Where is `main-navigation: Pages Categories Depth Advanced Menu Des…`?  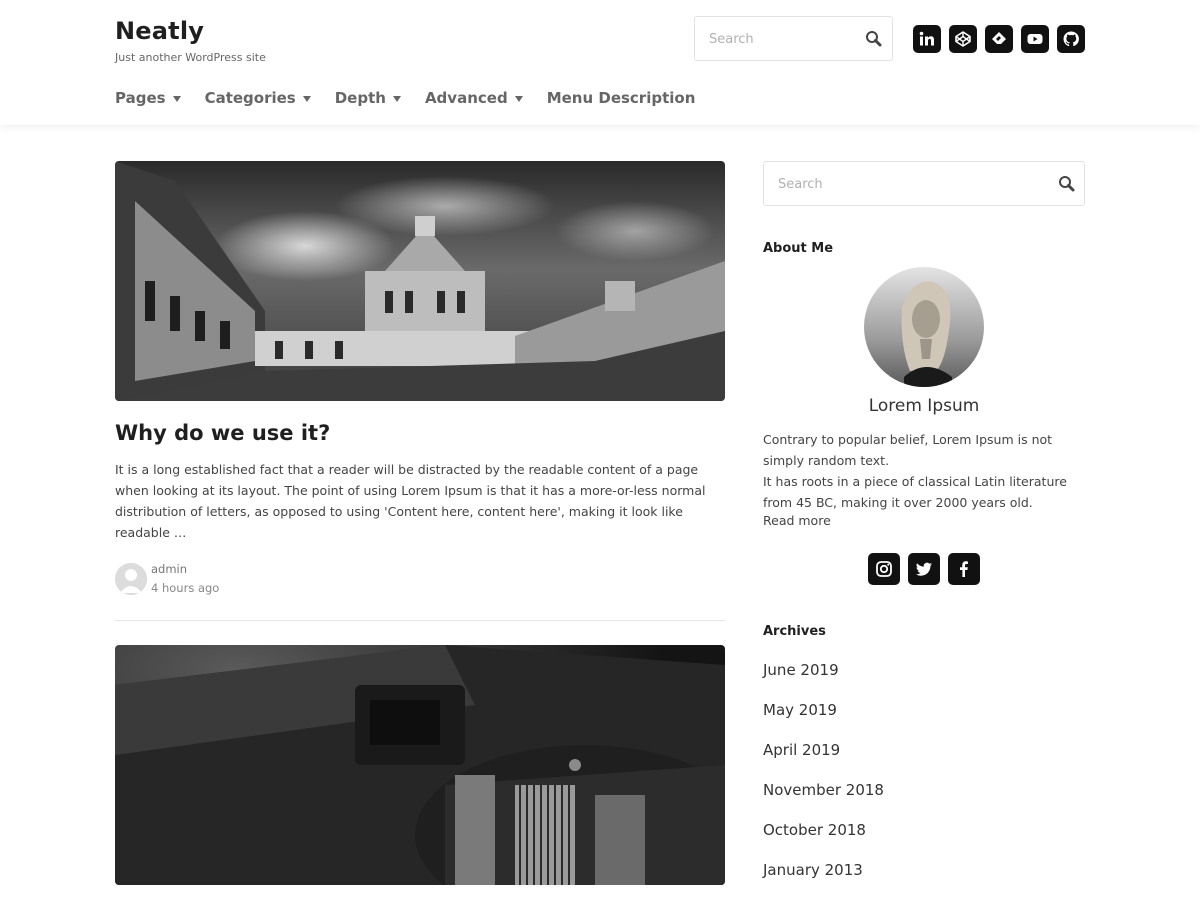
main-navigation: Pages Categories Depth Advanced Menu Des… is located at coordinates (417, 98).